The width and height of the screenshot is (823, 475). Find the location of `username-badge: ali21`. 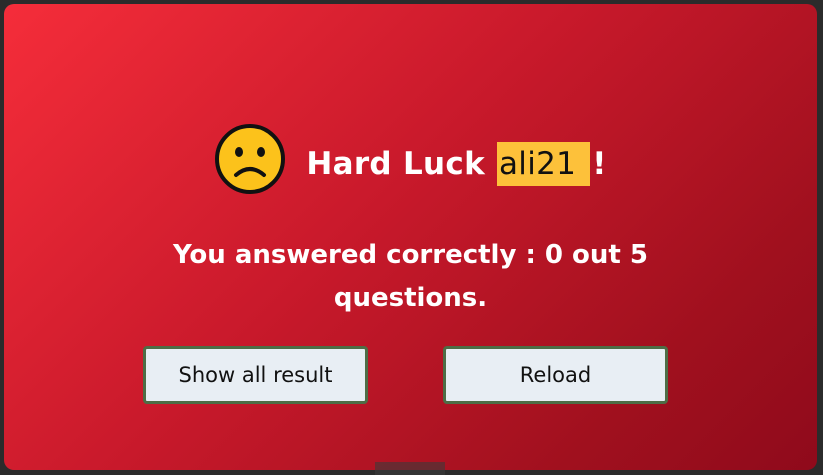

username-badge: ali21 is located at coordinates (544, 164).